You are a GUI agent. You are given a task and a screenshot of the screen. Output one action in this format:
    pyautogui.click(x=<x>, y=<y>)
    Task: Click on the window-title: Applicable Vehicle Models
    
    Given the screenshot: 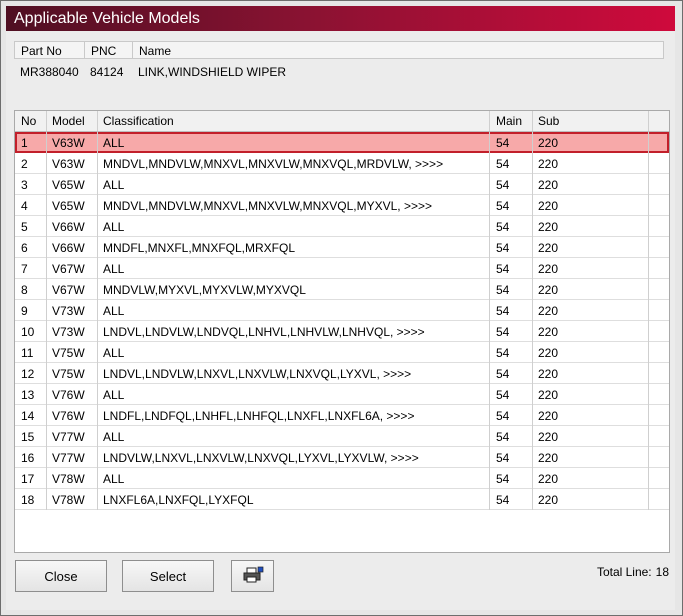 What is the action you would take?
    pyautogui.click(x=107, y=18)
    